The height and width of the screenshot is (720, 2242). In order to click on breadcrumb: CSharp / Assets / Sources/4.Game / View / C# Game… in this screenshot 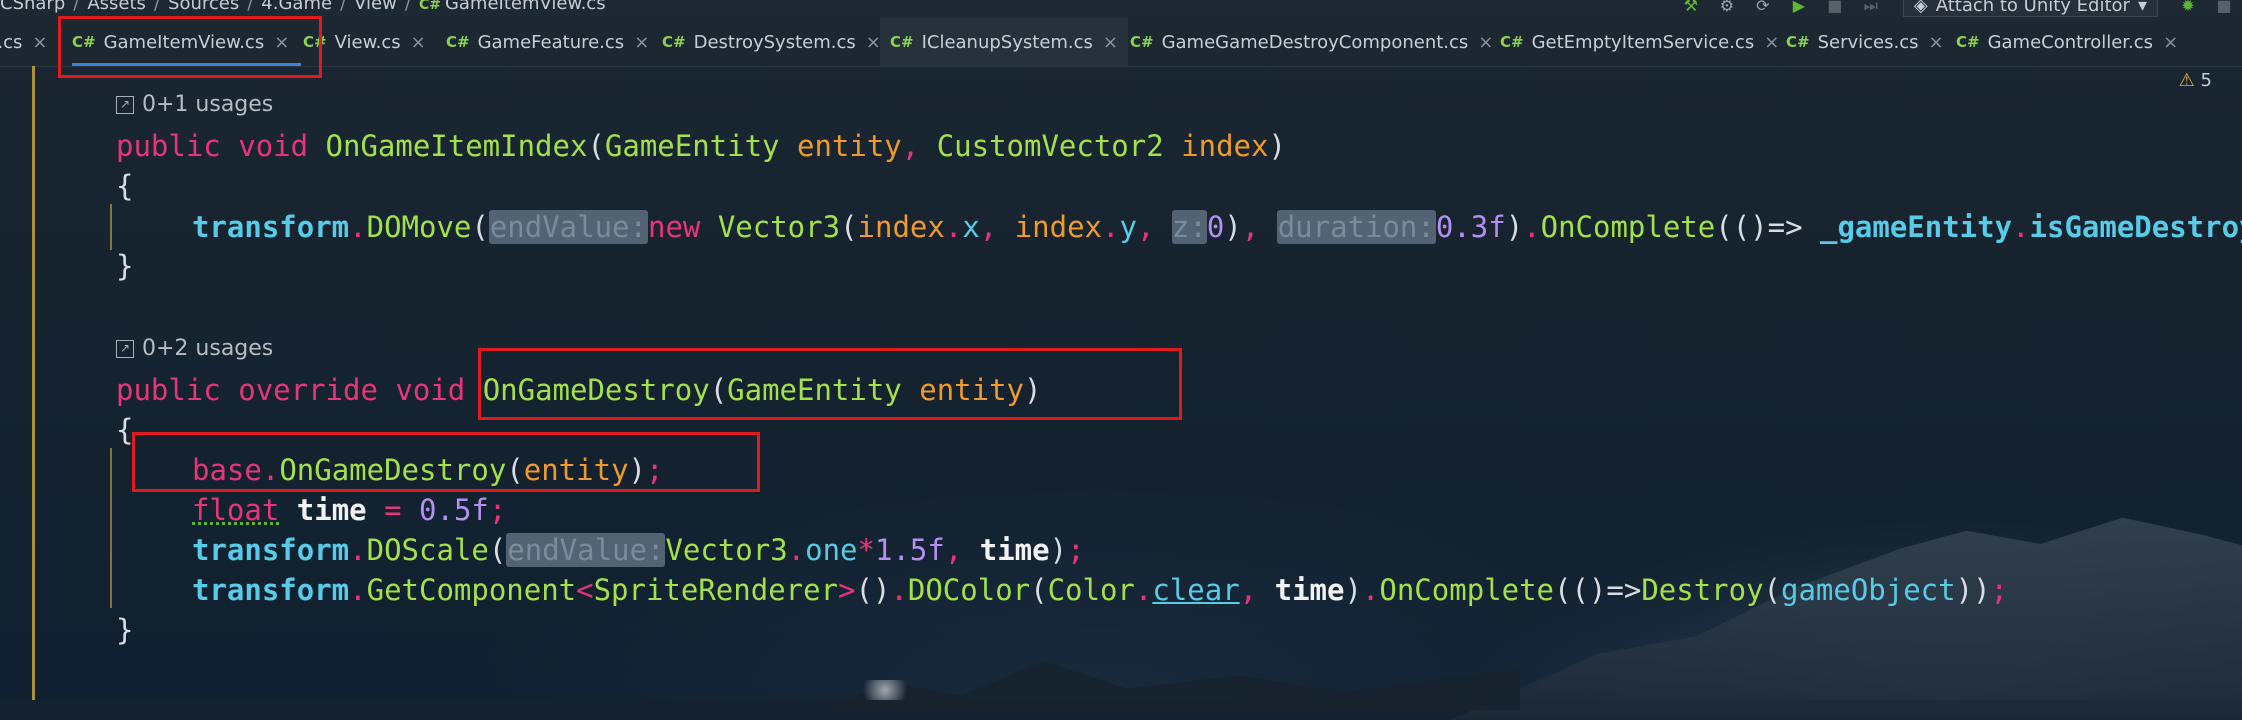, I will do `click(1121, 9)`.